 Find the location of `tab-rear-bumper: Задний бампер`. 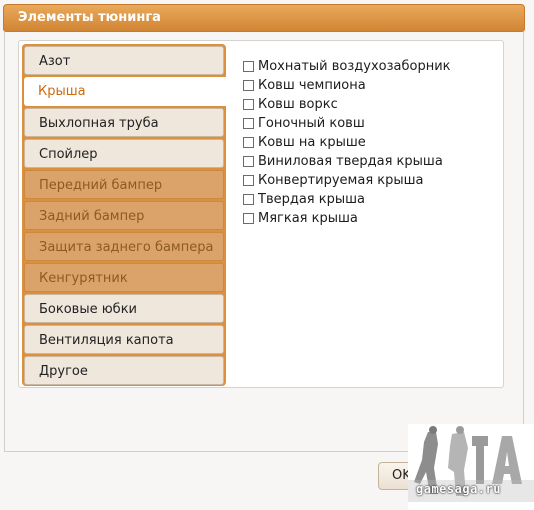

tab-rear-bumper: Задний бампер is located at coordinates (124, 215).